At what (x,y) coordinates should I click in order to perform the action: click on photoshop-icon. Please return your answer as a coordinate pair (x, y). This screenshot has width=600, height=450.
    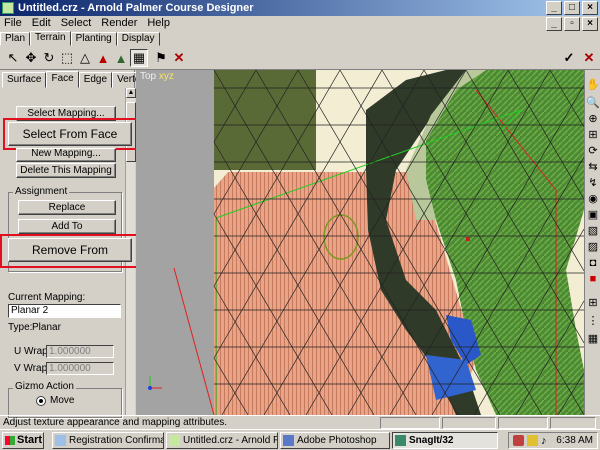
    Looking at the image, I should click on (288, 440).